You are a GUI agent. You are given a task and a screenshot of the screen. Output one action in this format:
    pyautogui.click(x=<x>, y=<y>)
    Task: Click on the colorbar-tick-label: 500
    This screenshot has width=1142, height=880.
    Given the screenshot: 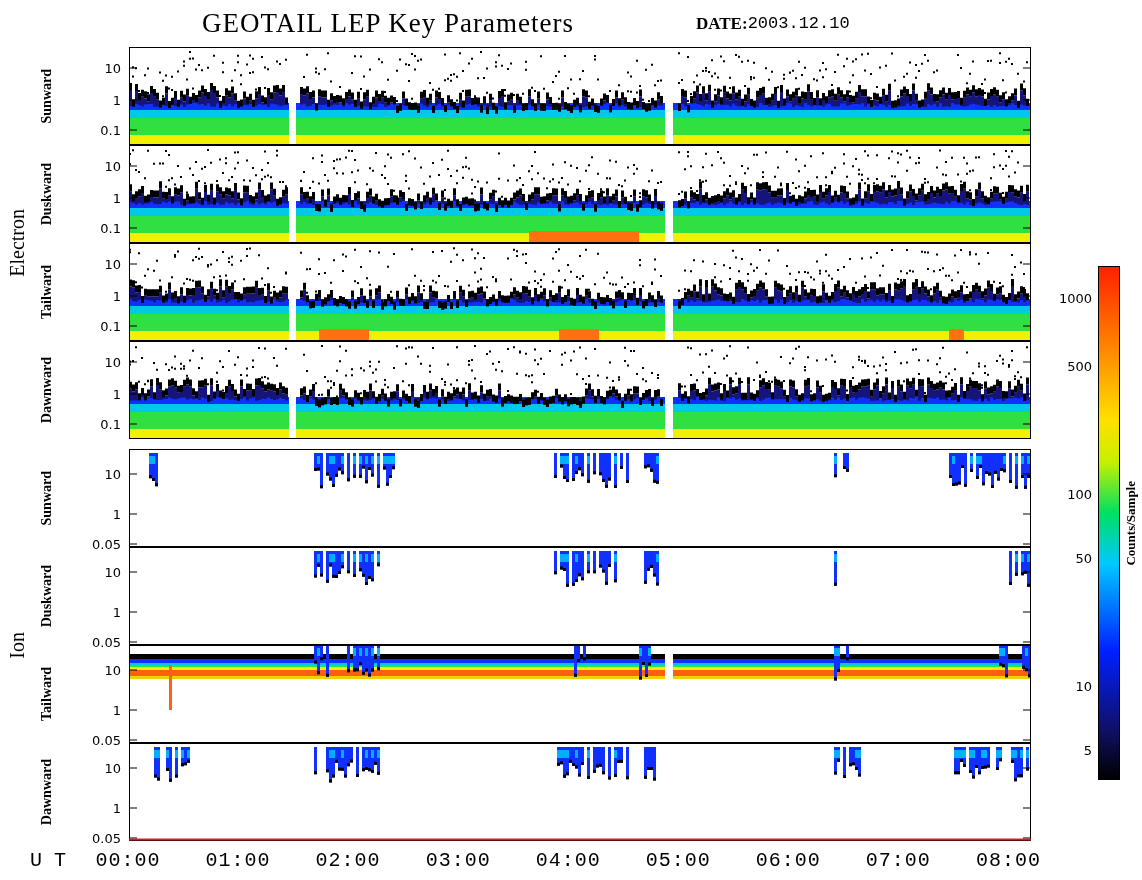 What is the action you would take?
    pyautogui.click(x=1079, y=366)
    